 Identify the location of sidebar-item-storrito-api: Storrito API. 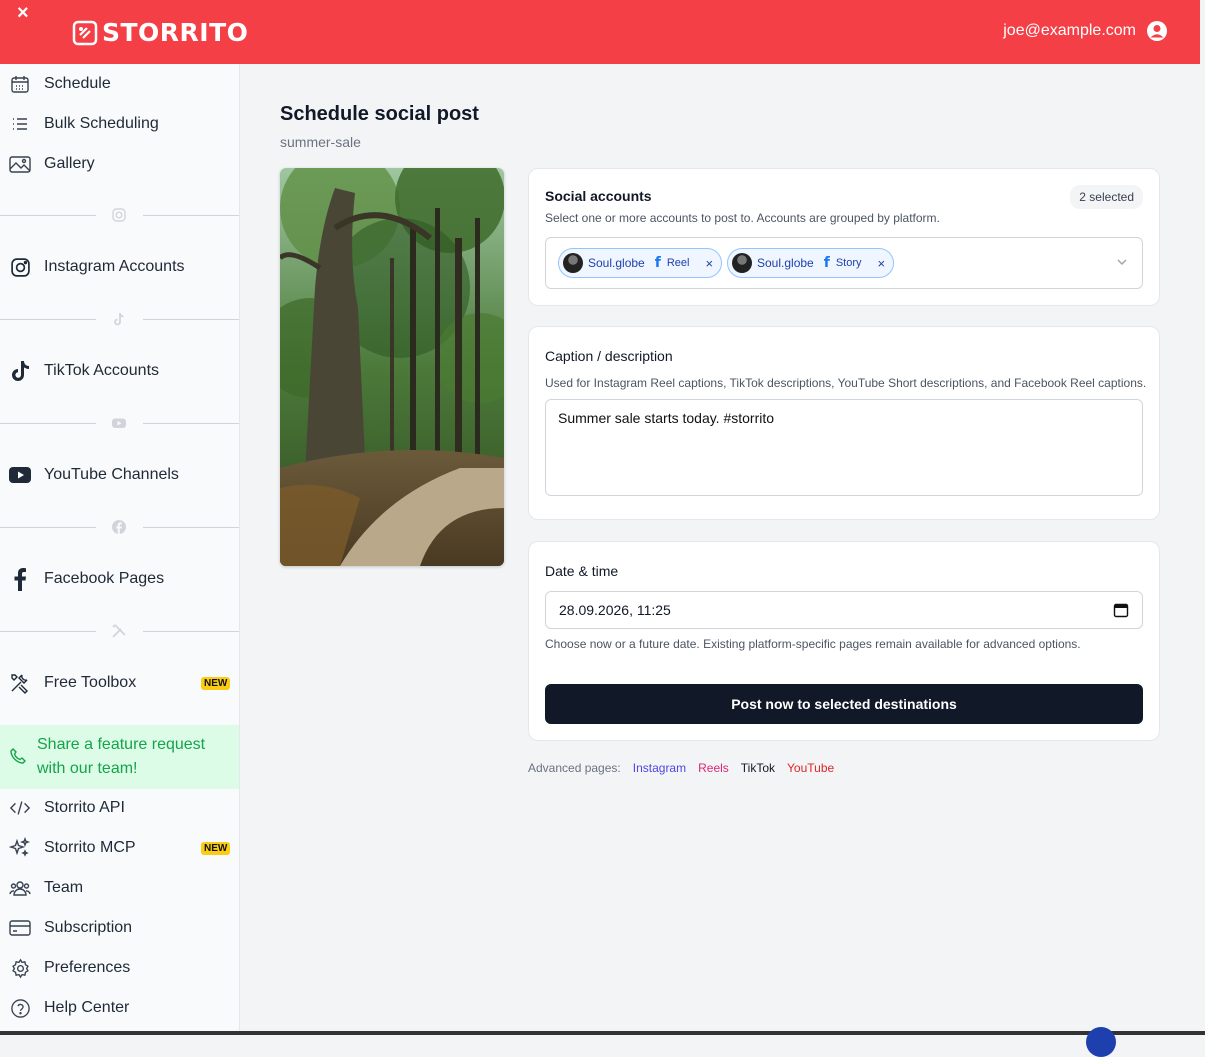
(119, 808).